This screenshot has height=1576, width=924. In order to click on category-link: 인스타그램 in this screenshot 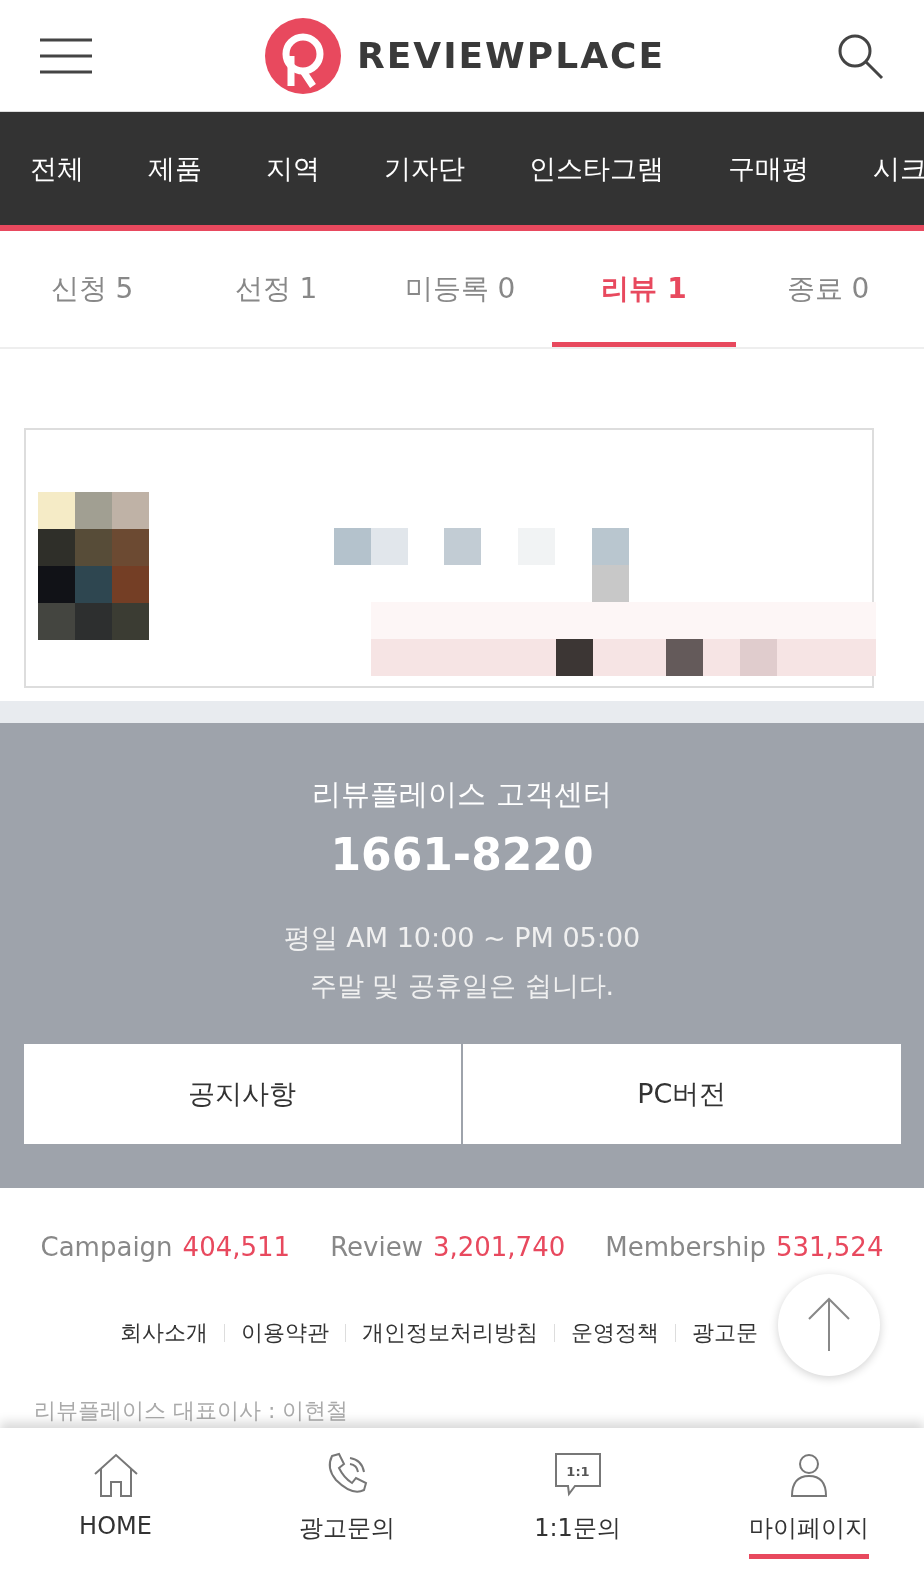, I will do `click(596, 168)`.